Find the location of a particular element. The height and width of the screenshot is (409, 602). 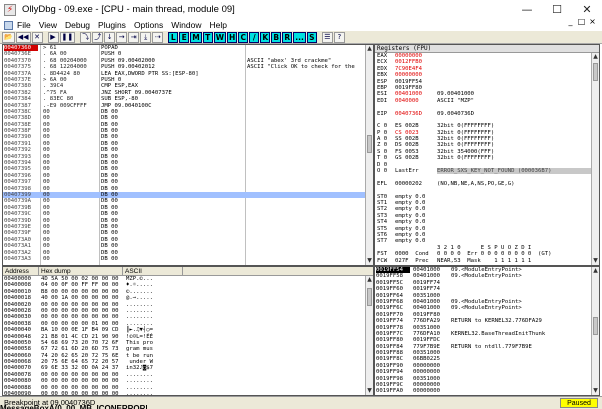

disassembly-row: 004073A3 00 DB 00 is located at coordinates (188, 259).